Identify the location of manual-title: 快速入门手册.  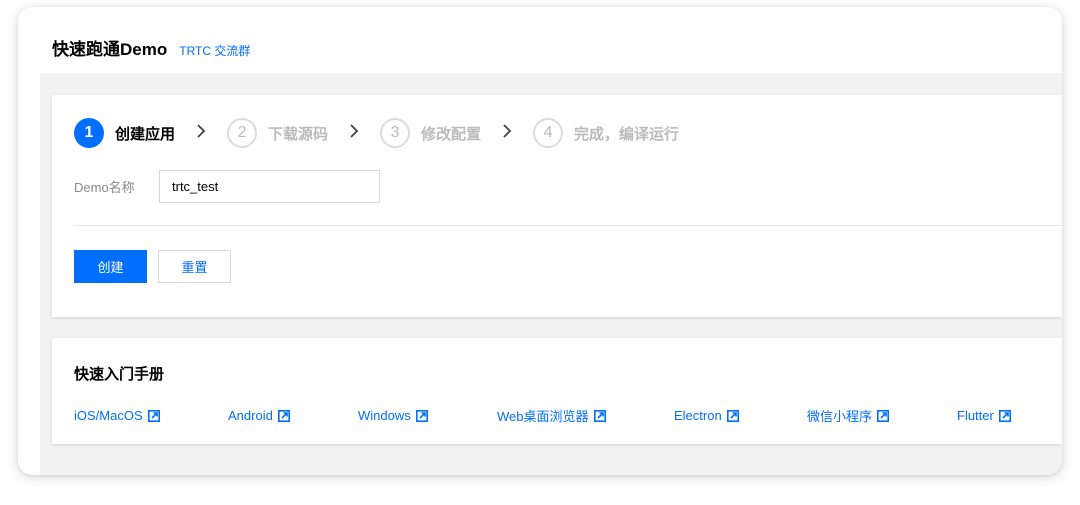
(119, 374).